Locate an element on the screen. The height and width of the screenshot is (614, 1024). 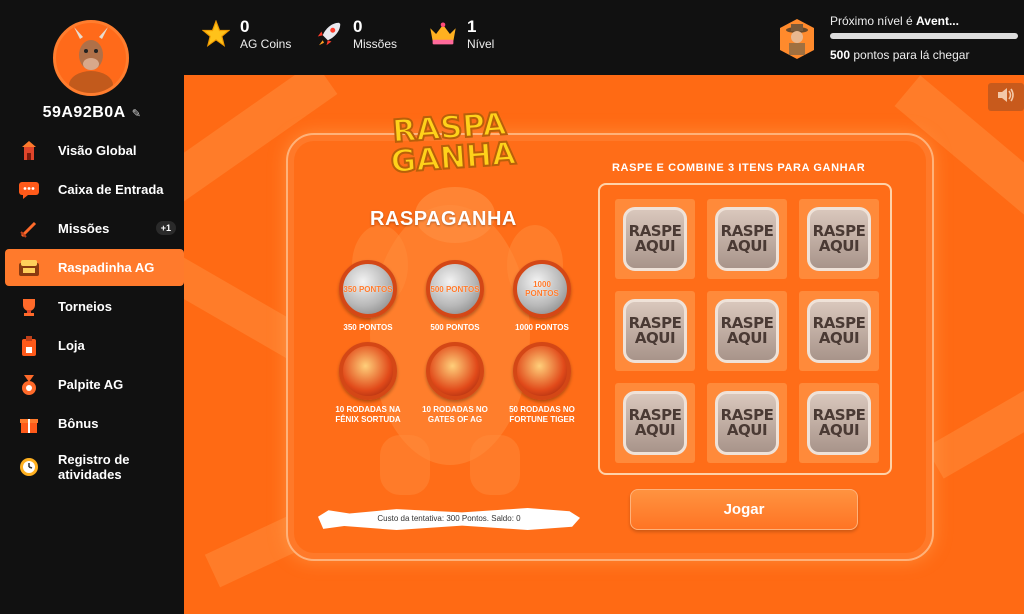
rocket-icon is located at coordinates (329, 34).